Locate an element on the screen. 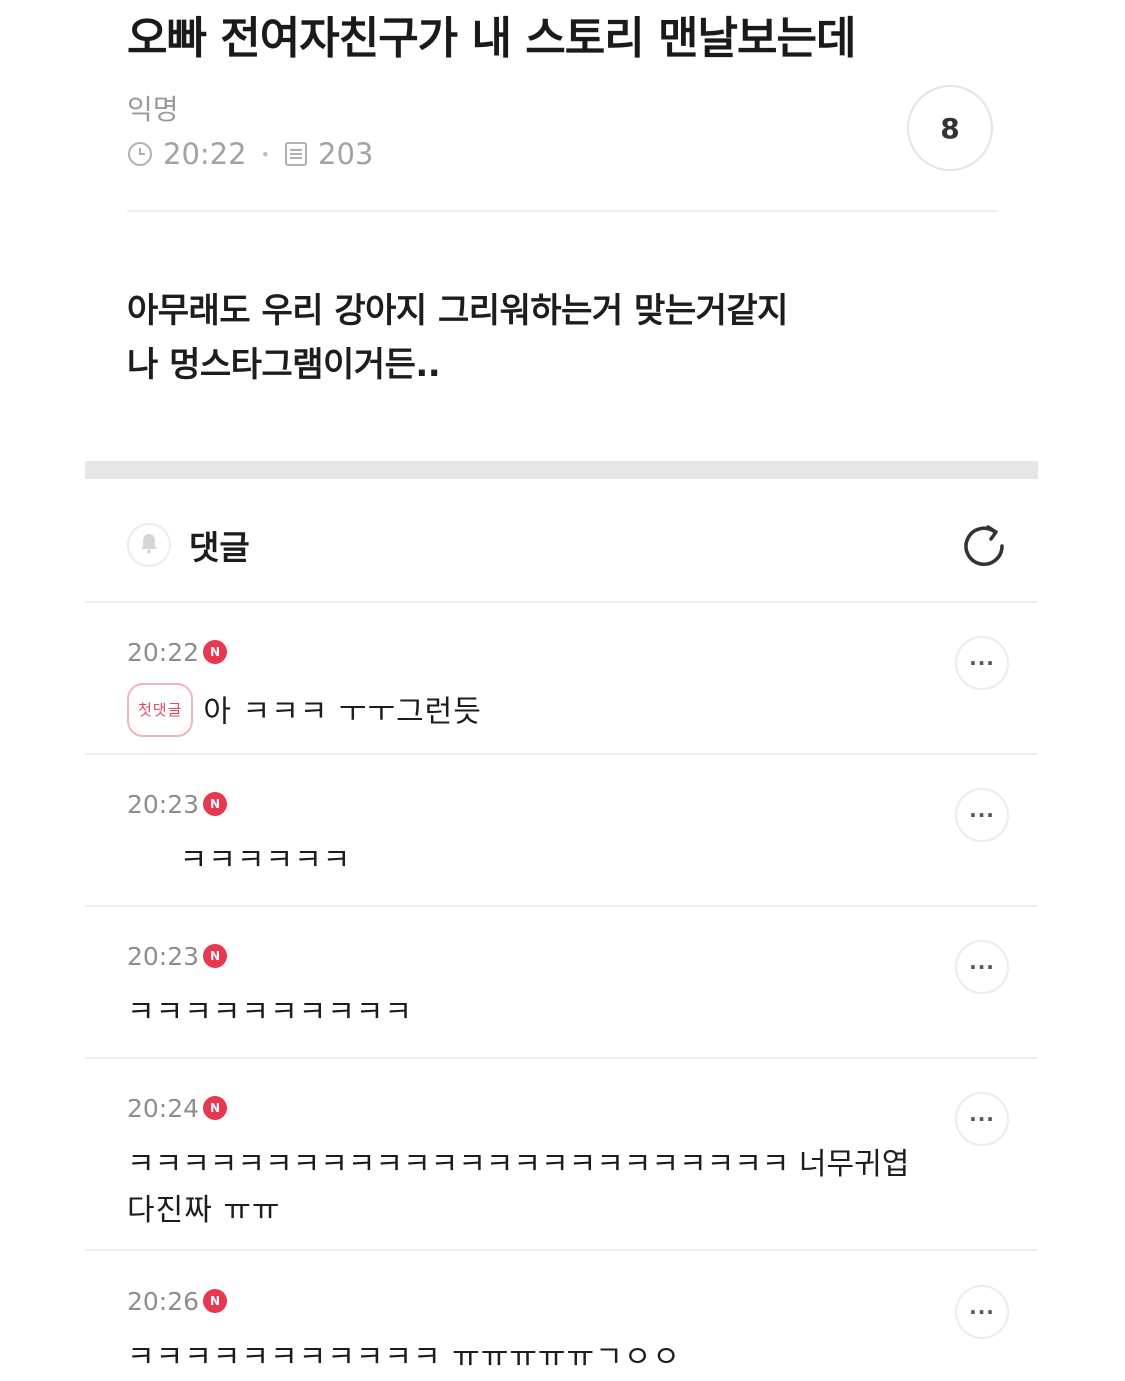 The height and width of the screenshot is (1381, 1125). post-title: 오빠 전여자친구가 내 스토리 맨날보는데 is located at coordinates (491, 38).